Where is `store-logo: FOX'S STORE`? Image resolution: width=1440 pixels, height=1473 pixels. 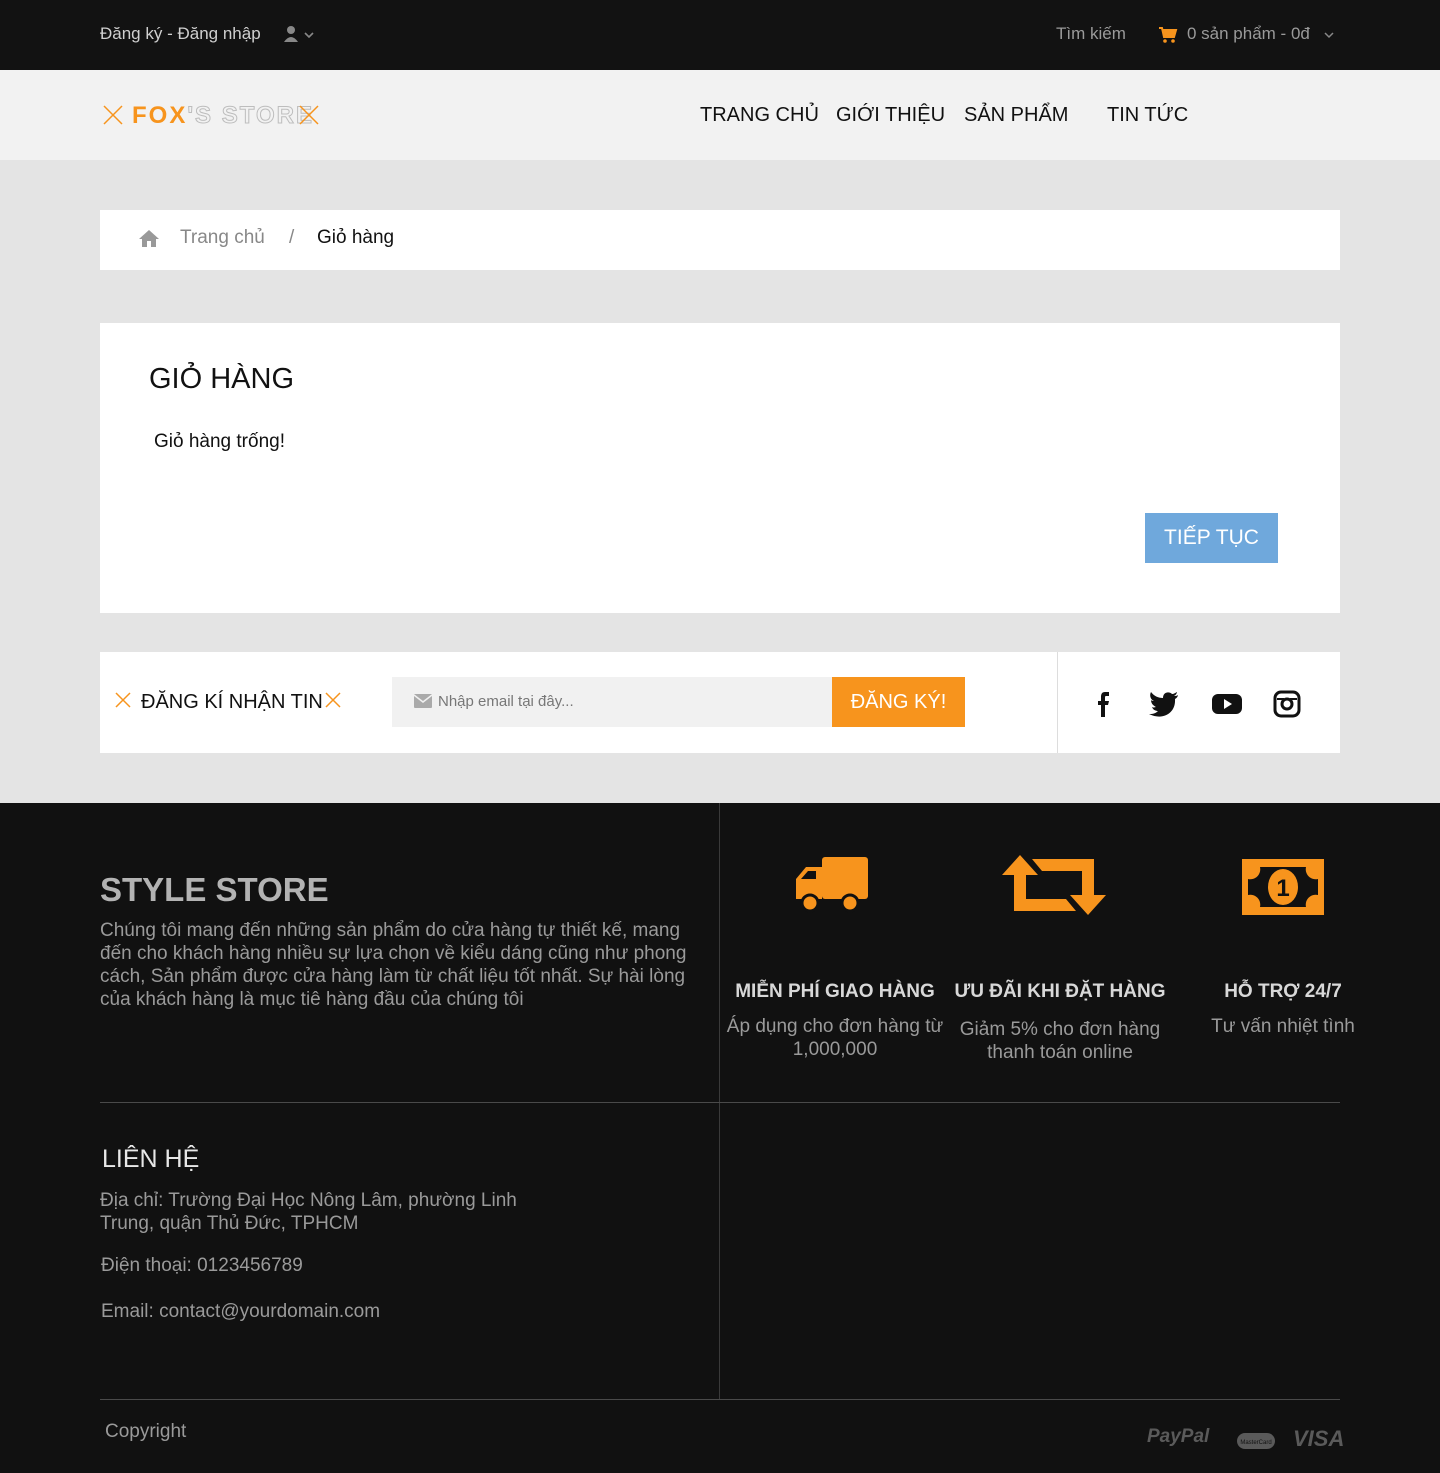 store-logo: FOX'S STORE is located at coordinates (212, 116).